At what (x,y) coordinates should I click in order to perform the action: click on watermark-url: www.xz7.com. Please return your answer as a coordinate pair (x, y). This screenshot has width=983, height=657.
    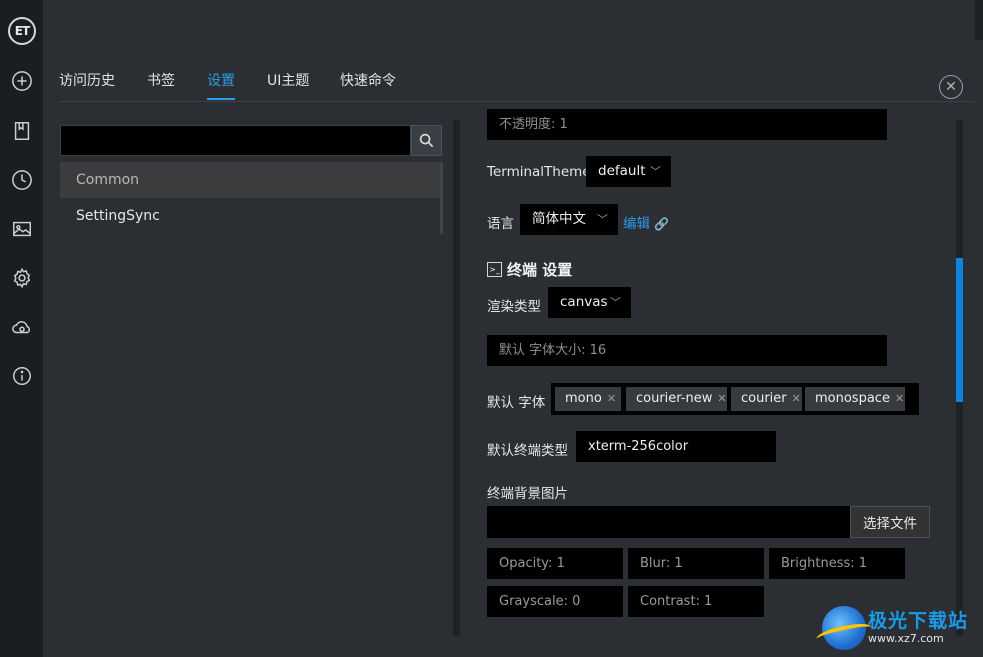
    Looking at the image, I should click on (906, 638).